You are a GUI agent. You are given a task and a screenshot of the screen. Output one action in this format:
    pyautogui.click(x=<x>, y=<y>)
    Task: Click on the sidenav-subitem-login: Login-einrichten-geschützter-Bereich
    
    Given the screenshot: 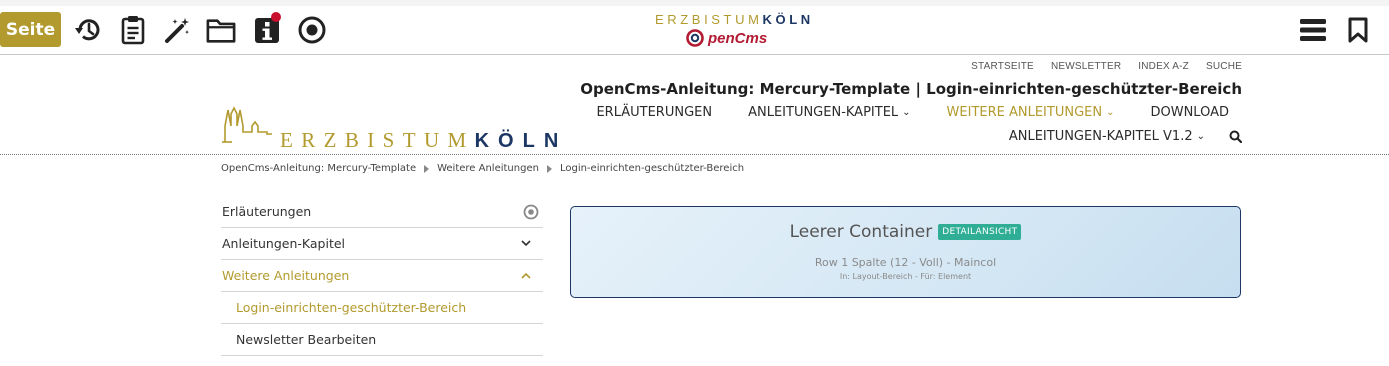 What is the action you would take?
    pyautogui.click(x=382, y=308)
    